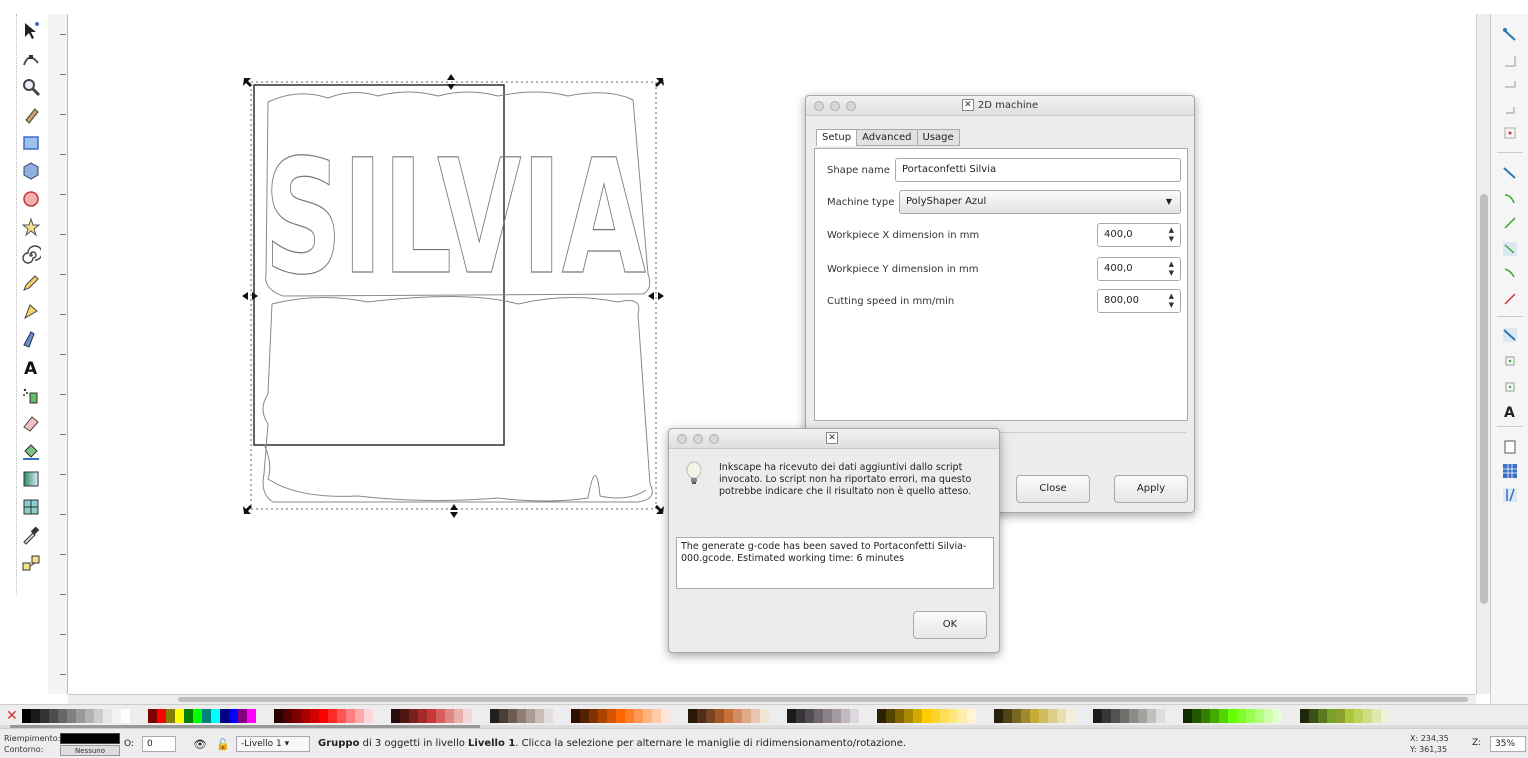  What do you see at coordinates (1510, 109) in the screenshot?
I see `snap-bbox-corner-icon` at bounding box center [1510, 109].